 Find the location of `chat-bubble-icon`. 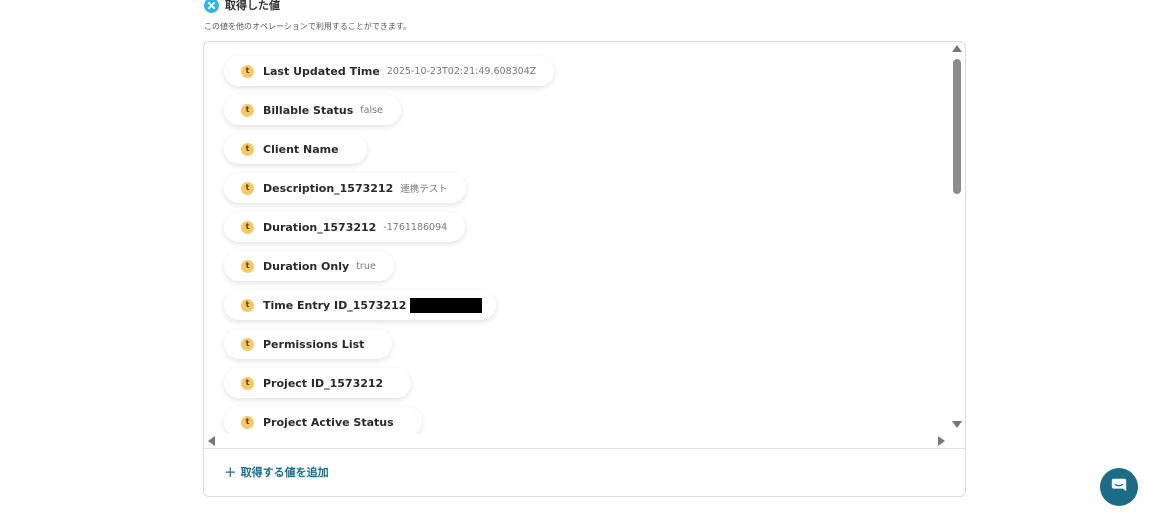

chat-bubble-icon is located at coordinates (1119, 487).